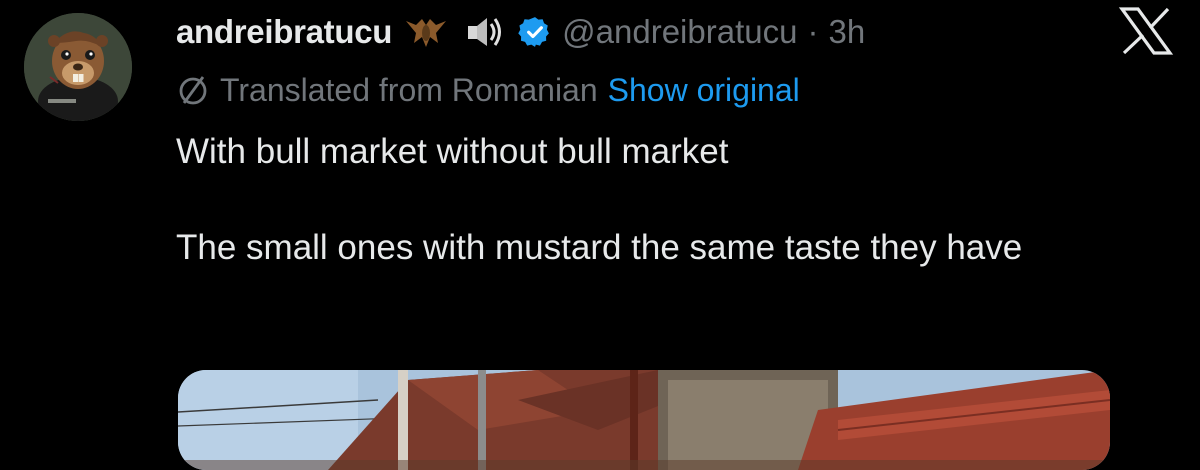 The width and height of the screenshot is (1200, 470). I want to click on beaver-avatar-illustration, so click(78, 67).